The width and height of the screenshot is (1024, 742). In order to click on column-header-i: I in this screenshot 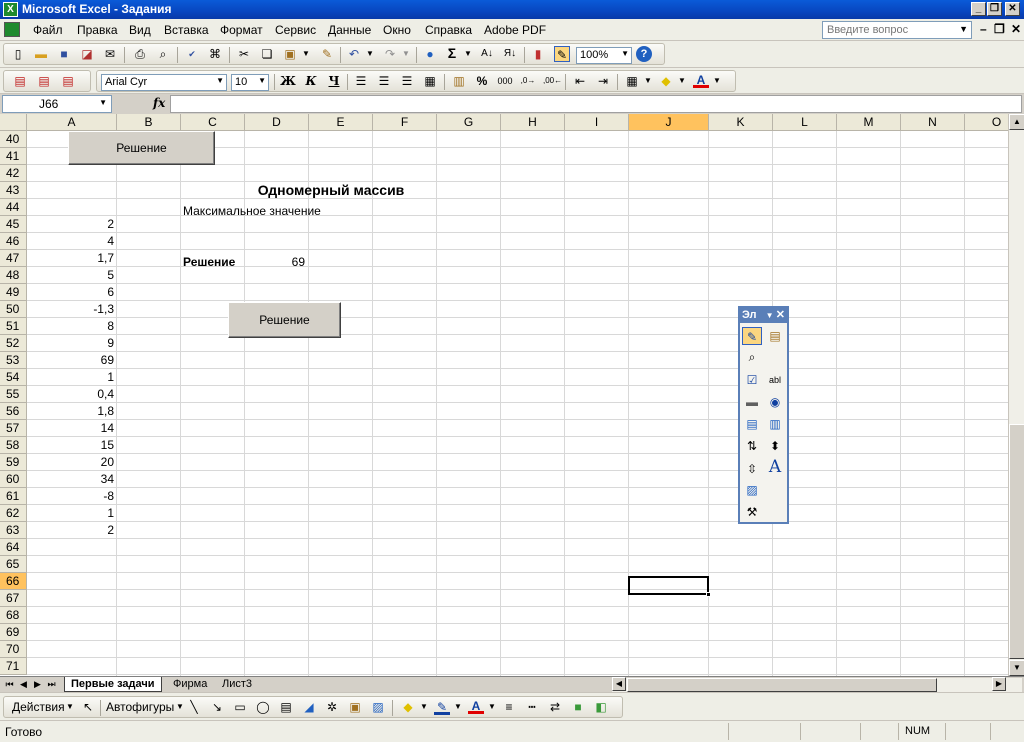, I will do `click(597, 122)`.